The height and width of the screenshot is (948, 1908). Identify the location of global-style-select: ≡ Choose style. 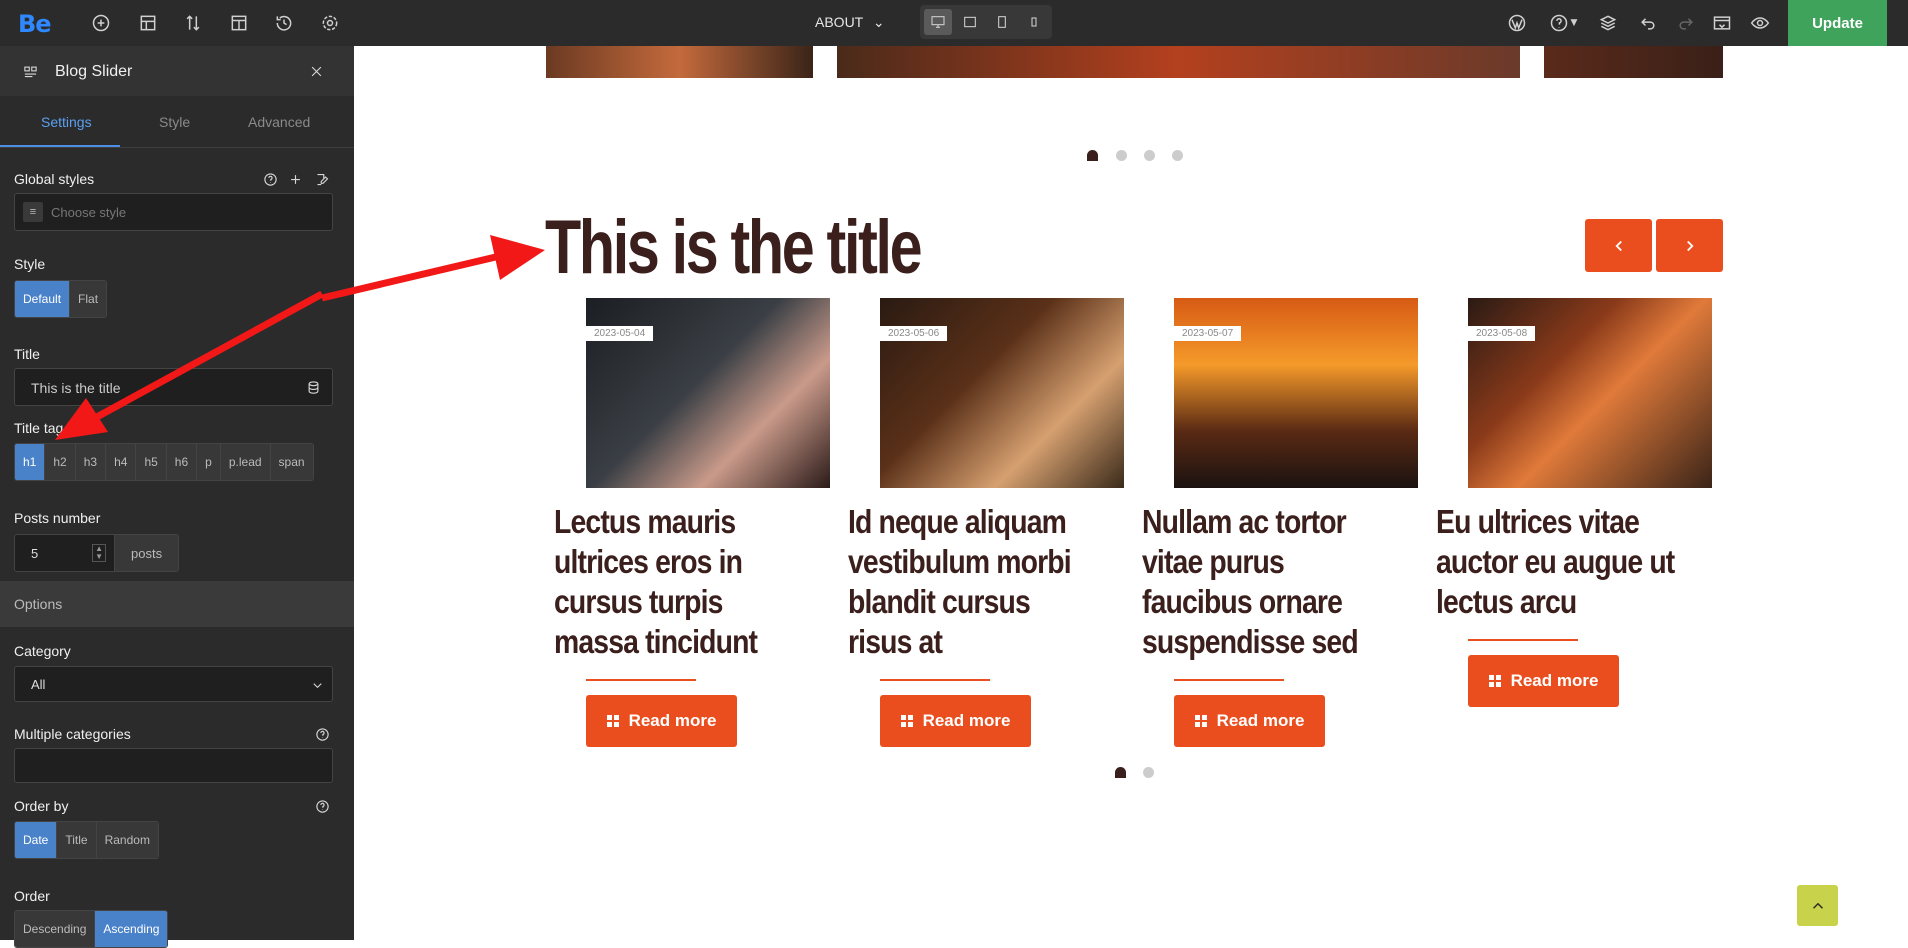
(173, 212).